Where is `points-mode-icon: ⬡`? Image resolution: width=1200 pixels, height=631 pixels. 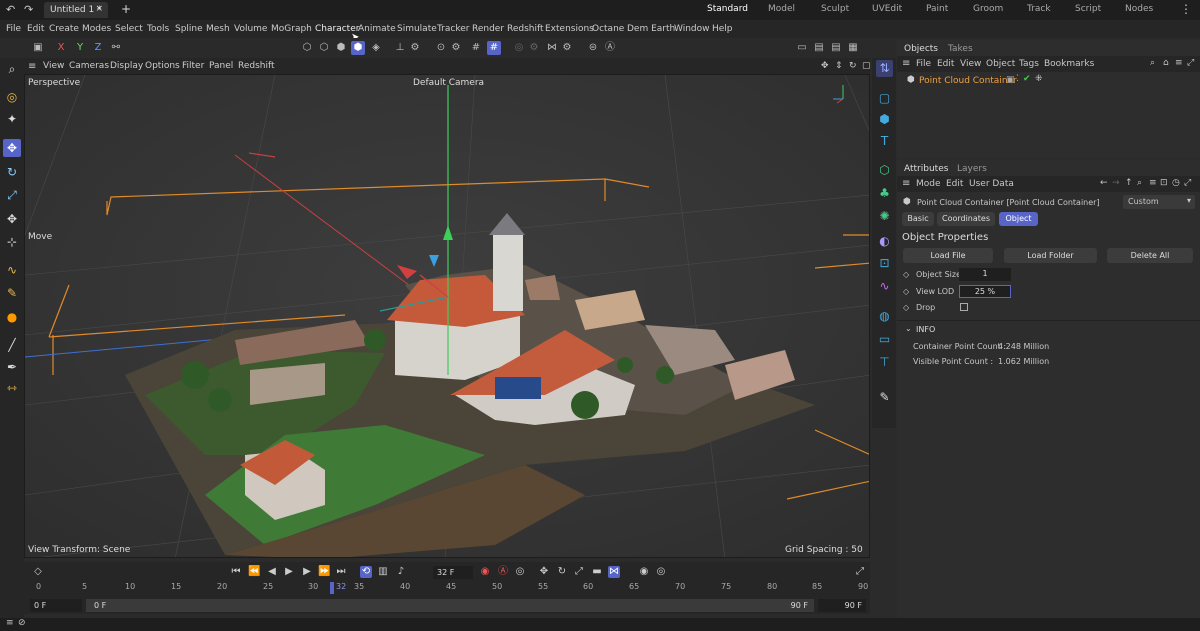
points-mode-icon: ⬡ is located at coordinates (307, 48).